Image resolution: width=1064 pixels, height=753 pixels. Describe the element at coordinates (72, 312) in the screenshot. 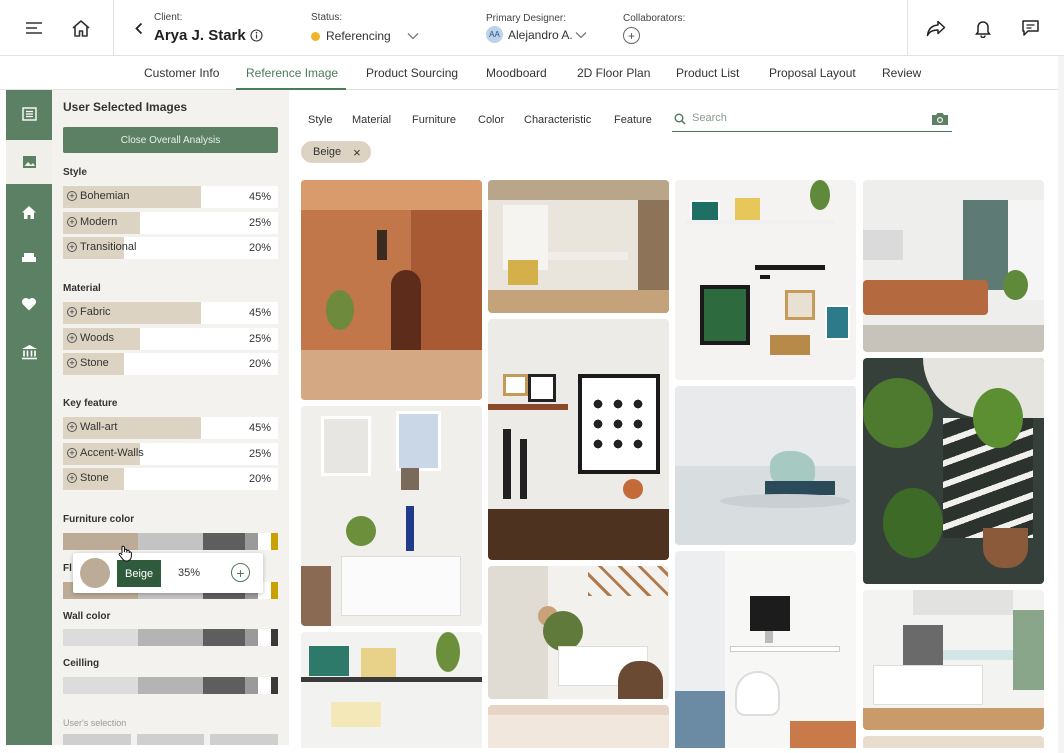

I see `add-circle-icon: +` at that location.